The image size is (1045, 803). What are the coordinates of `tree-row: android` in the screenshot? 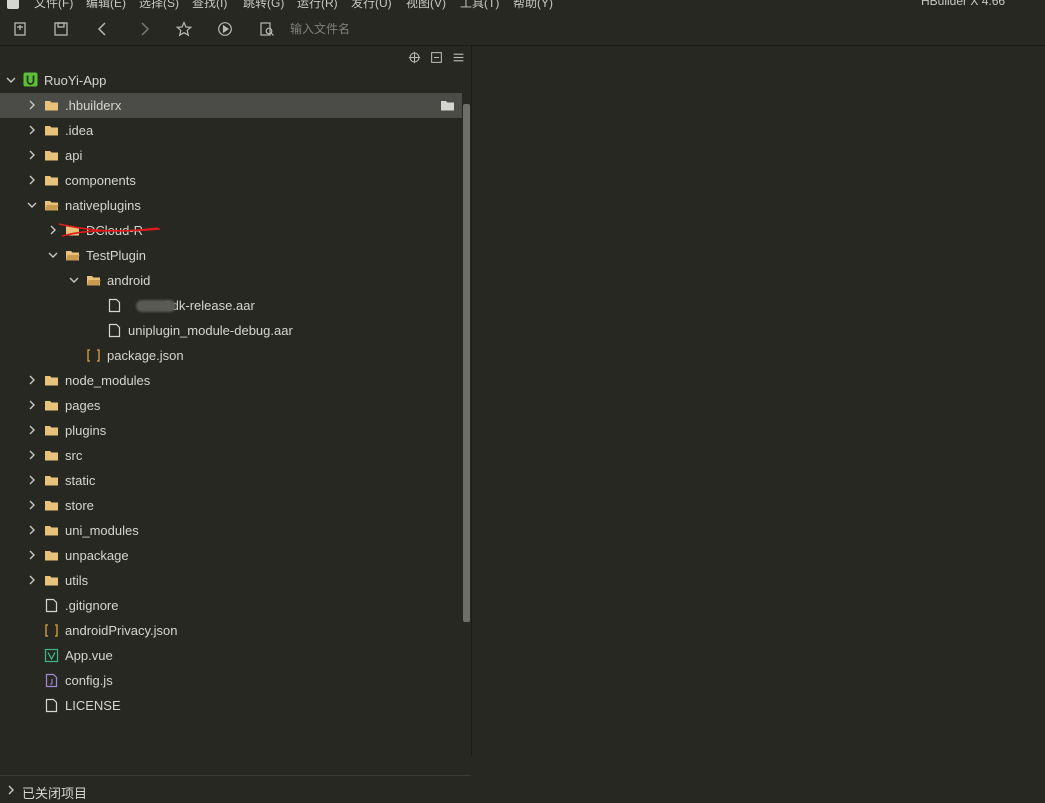 It's located at (231, 280).